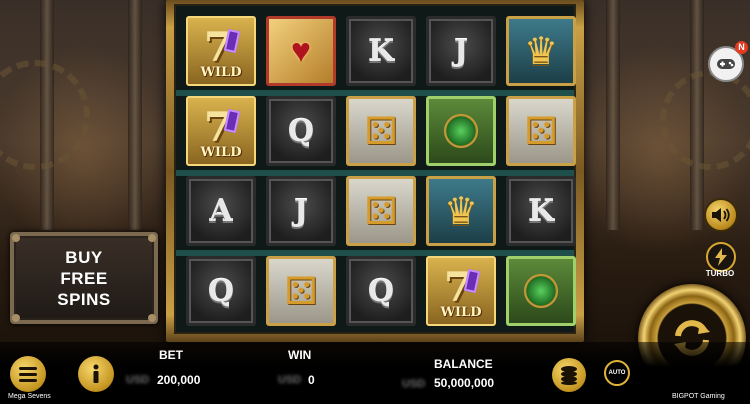  Describe the element at coordinates (698, 396) in the screenshot. I see `brand-name: BIGPOT Gaming` at that location.